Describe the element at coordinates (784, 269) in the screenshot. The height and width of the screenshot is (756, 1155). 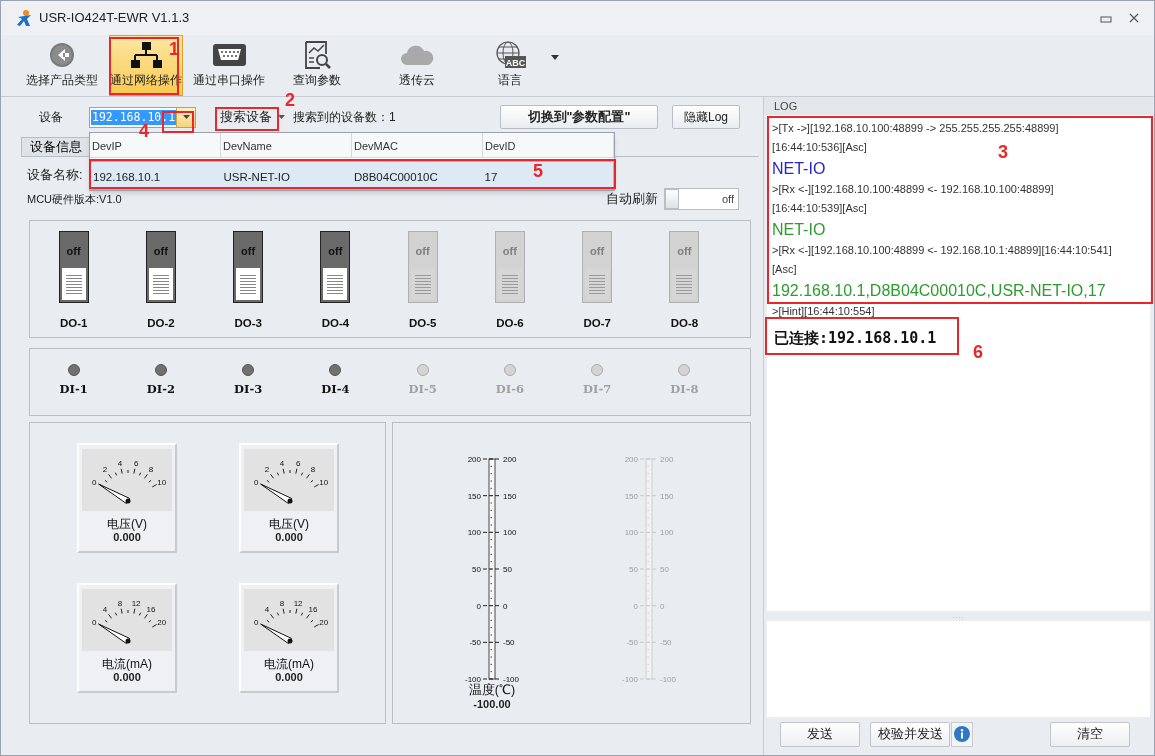
I see `log-header-line: [Asc]` at that location.